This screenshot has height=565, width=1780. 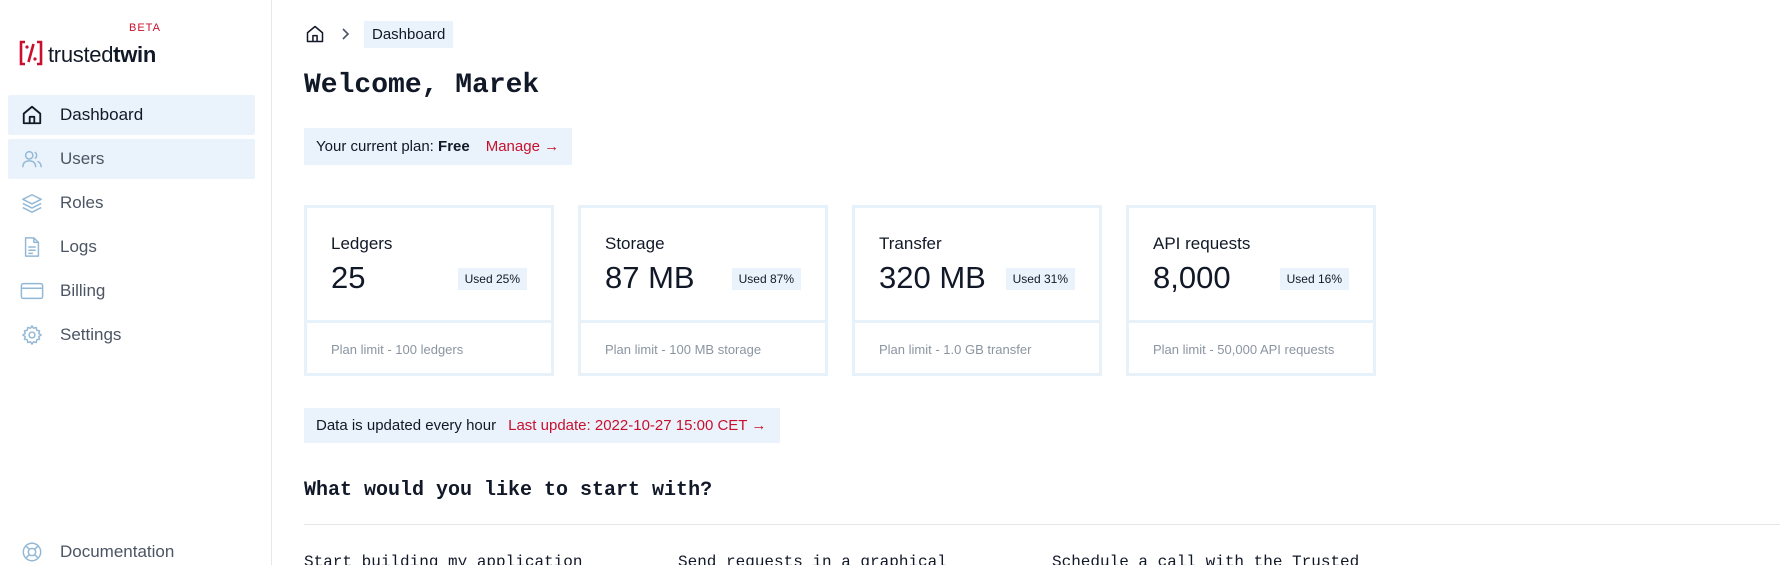 I want to click on usage-badge: Used 31%, so click(x=1040, y=279).